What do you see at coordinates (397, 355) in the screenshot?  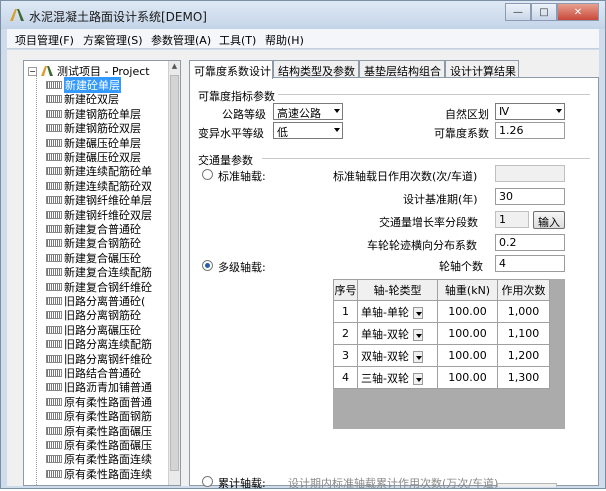 I see `row-type-cell: 双轴-双轮` at bounding box center [397, 355].